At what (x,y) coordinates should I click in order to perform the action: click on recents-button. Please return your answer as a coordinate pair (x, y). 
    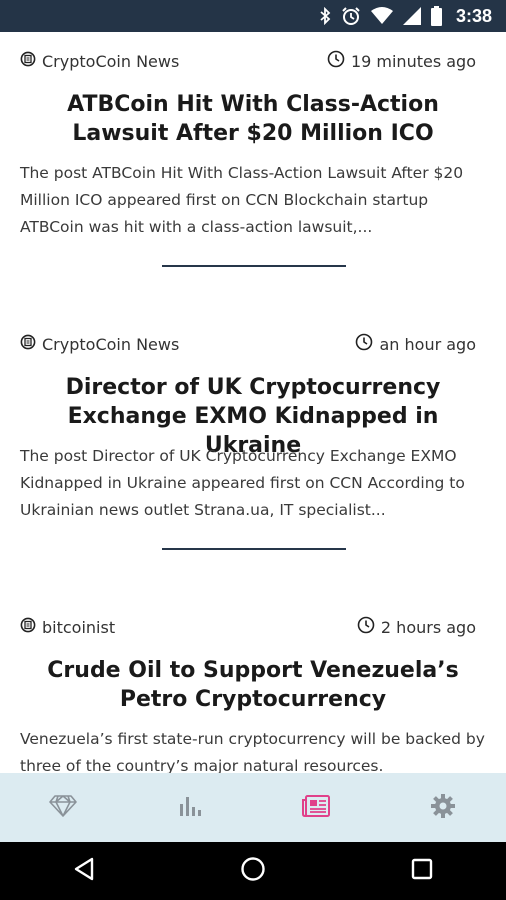
    Looking at the image, I should click on (422, 871).